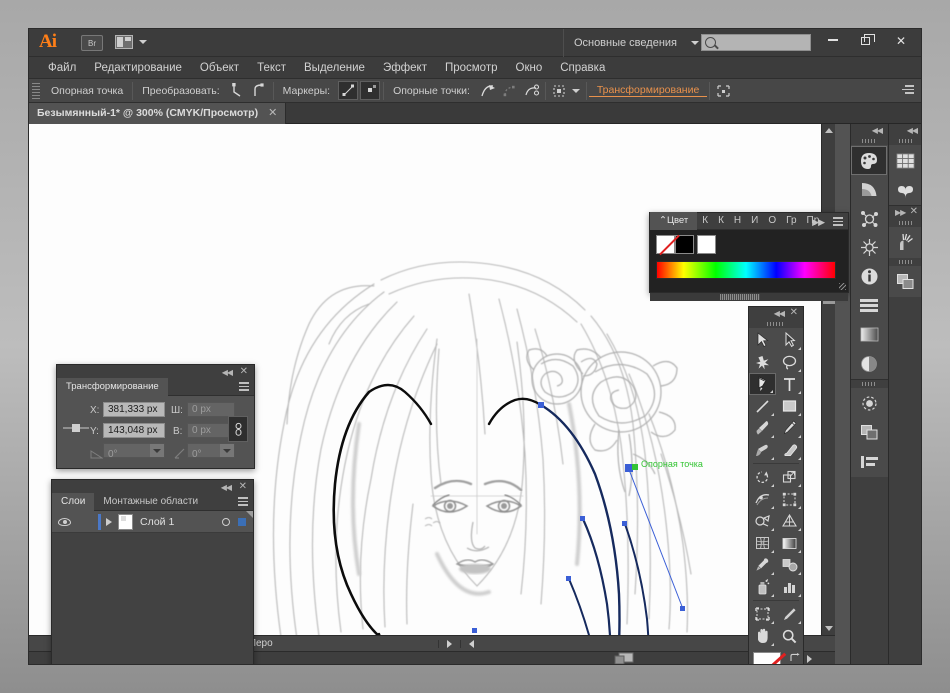  Describe the element at coordinates (789, 477) in the screenshot. I see `scale-tool` at that location.